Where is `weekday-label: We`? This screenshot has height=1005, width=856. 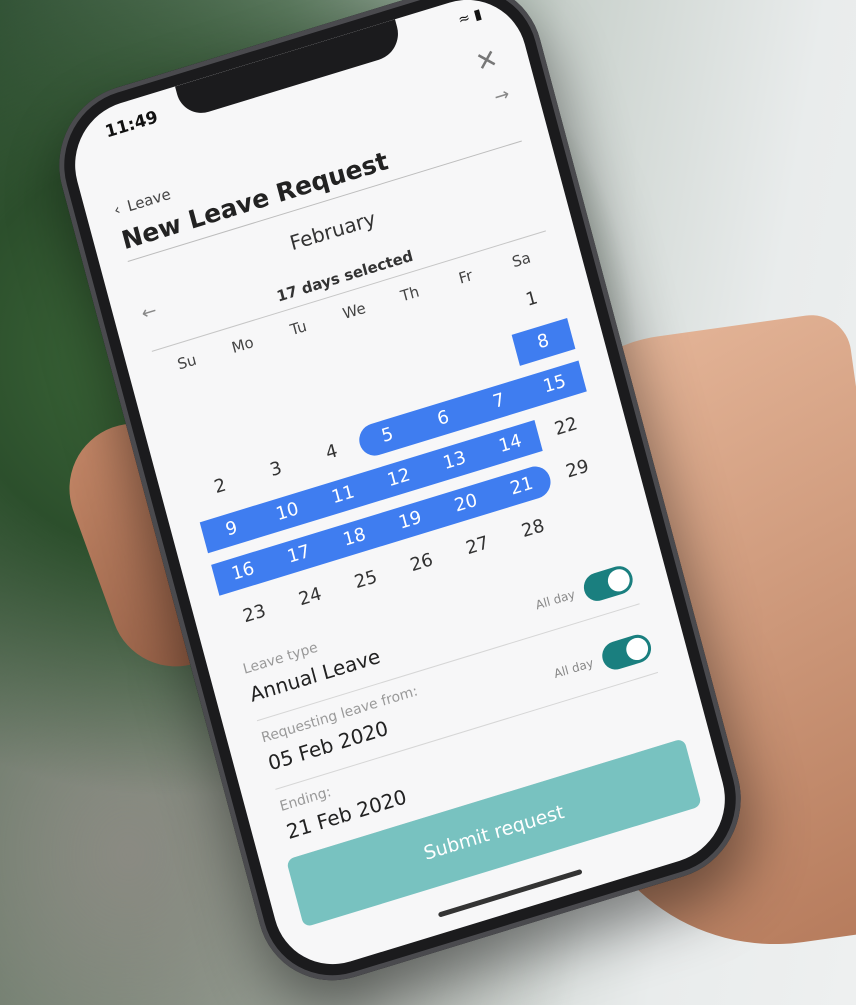
weekday-label: We is located at coordinates (354, 311).